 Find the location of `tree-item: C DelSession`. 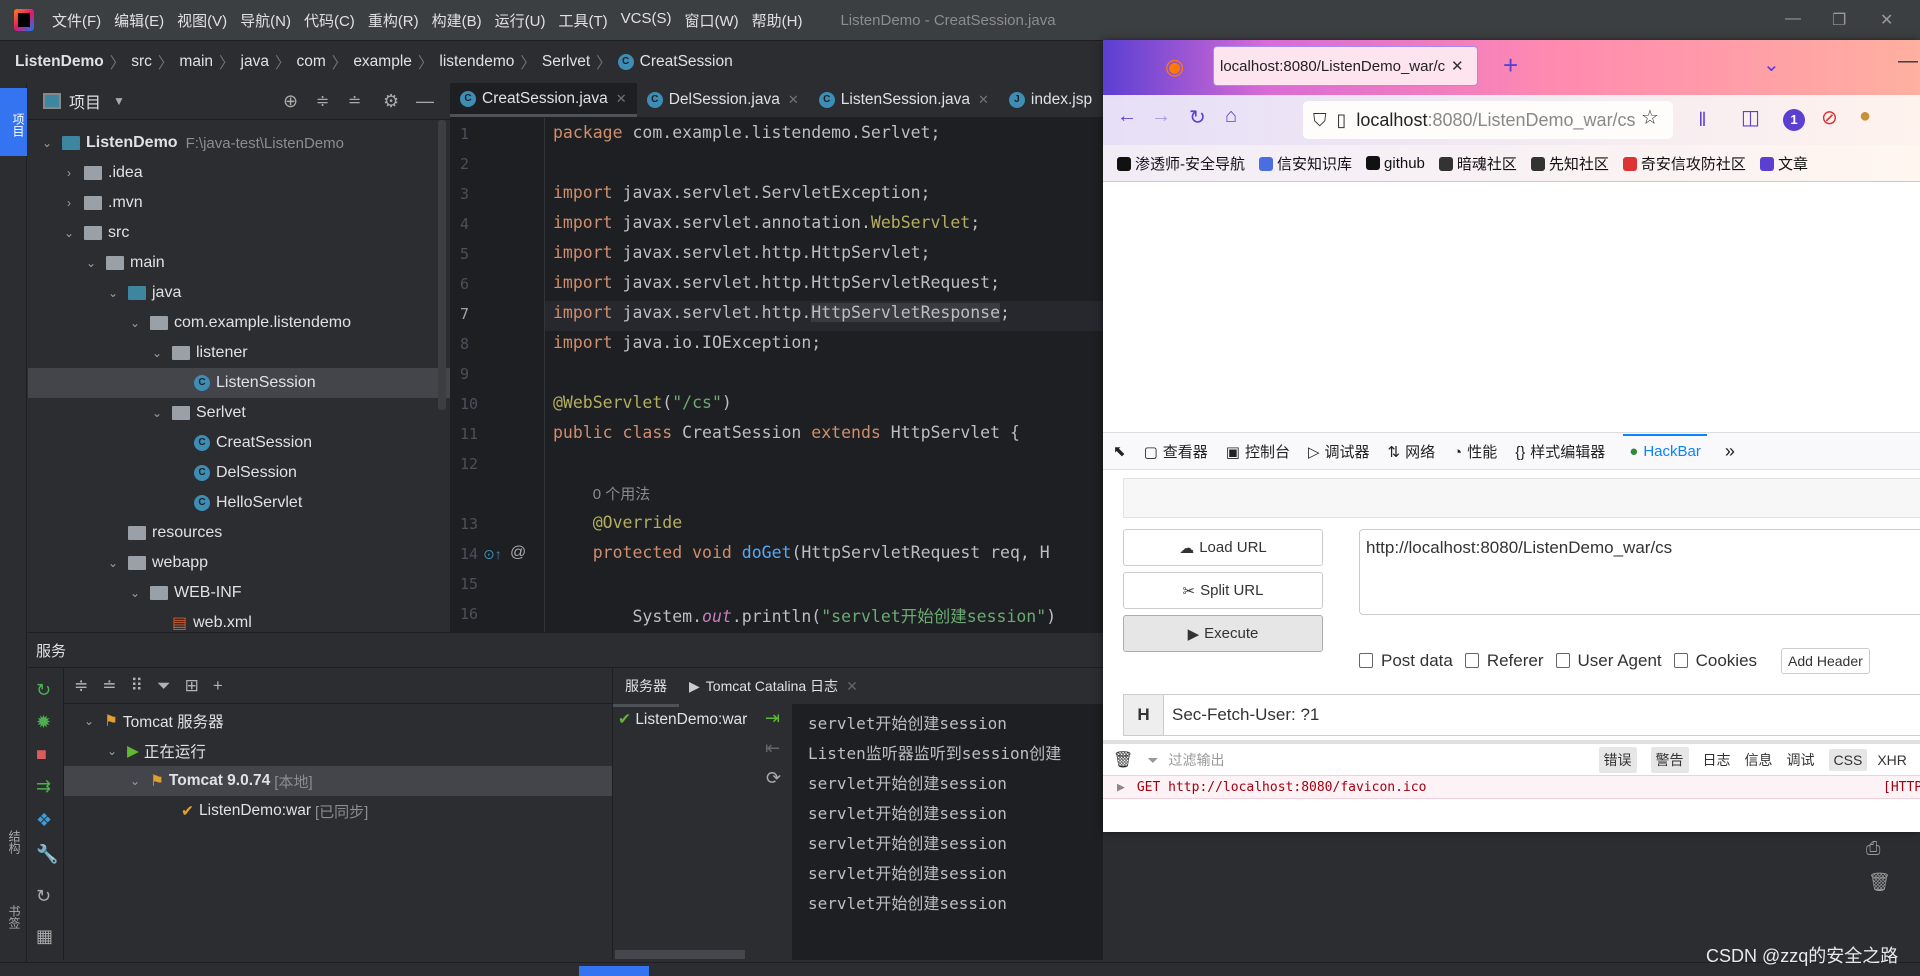

tree-item: C DelSession is located at coordinates (239, 473).